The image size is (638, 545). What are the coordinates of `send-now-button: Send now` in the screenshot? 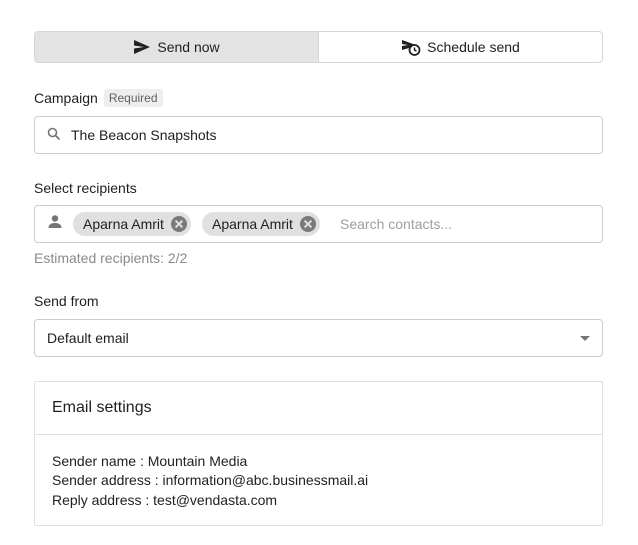 It's located at (177, 47).